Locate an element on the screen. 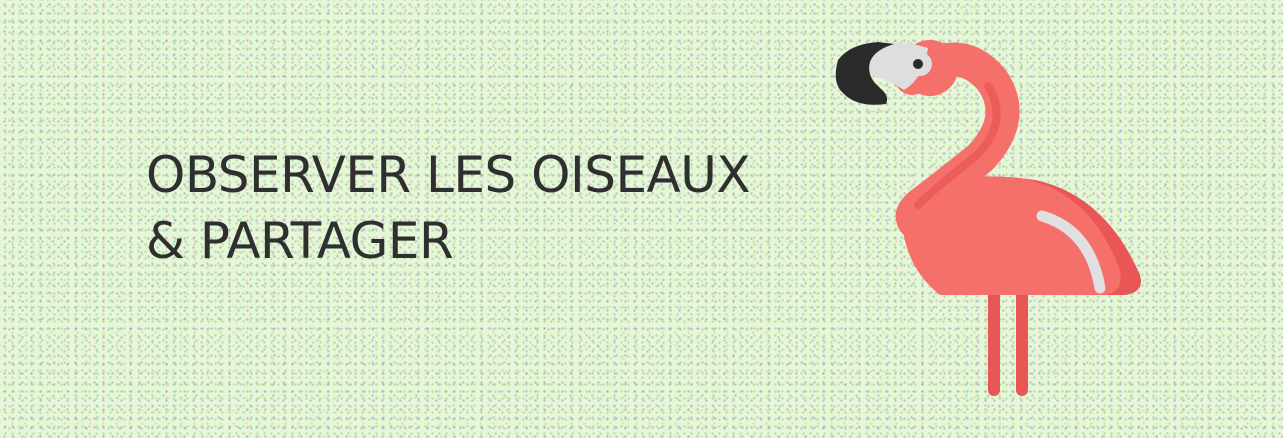  headline: OBSERVER LES OISEAUX & PARTAGER is located at coordinates (448, 208).